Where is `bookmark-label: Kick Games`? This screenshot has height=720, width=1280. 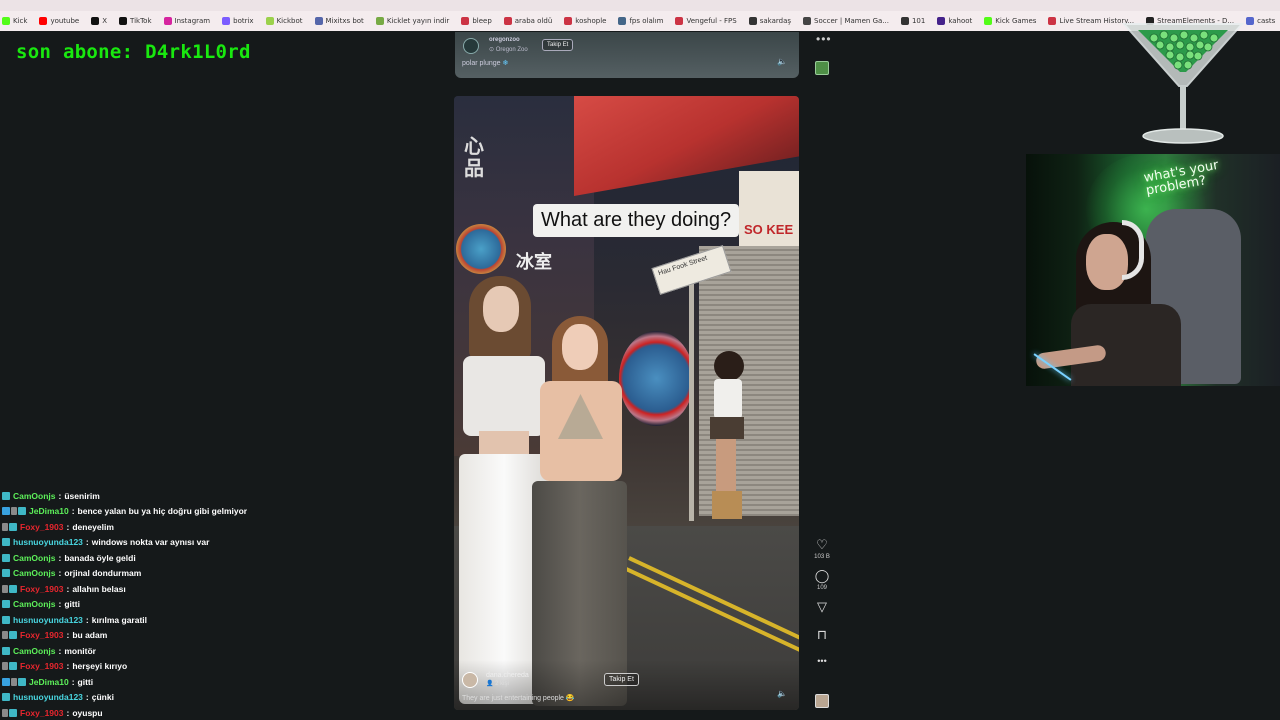
bookmark-label: Kick Games is located at coordinates (1016, 21).